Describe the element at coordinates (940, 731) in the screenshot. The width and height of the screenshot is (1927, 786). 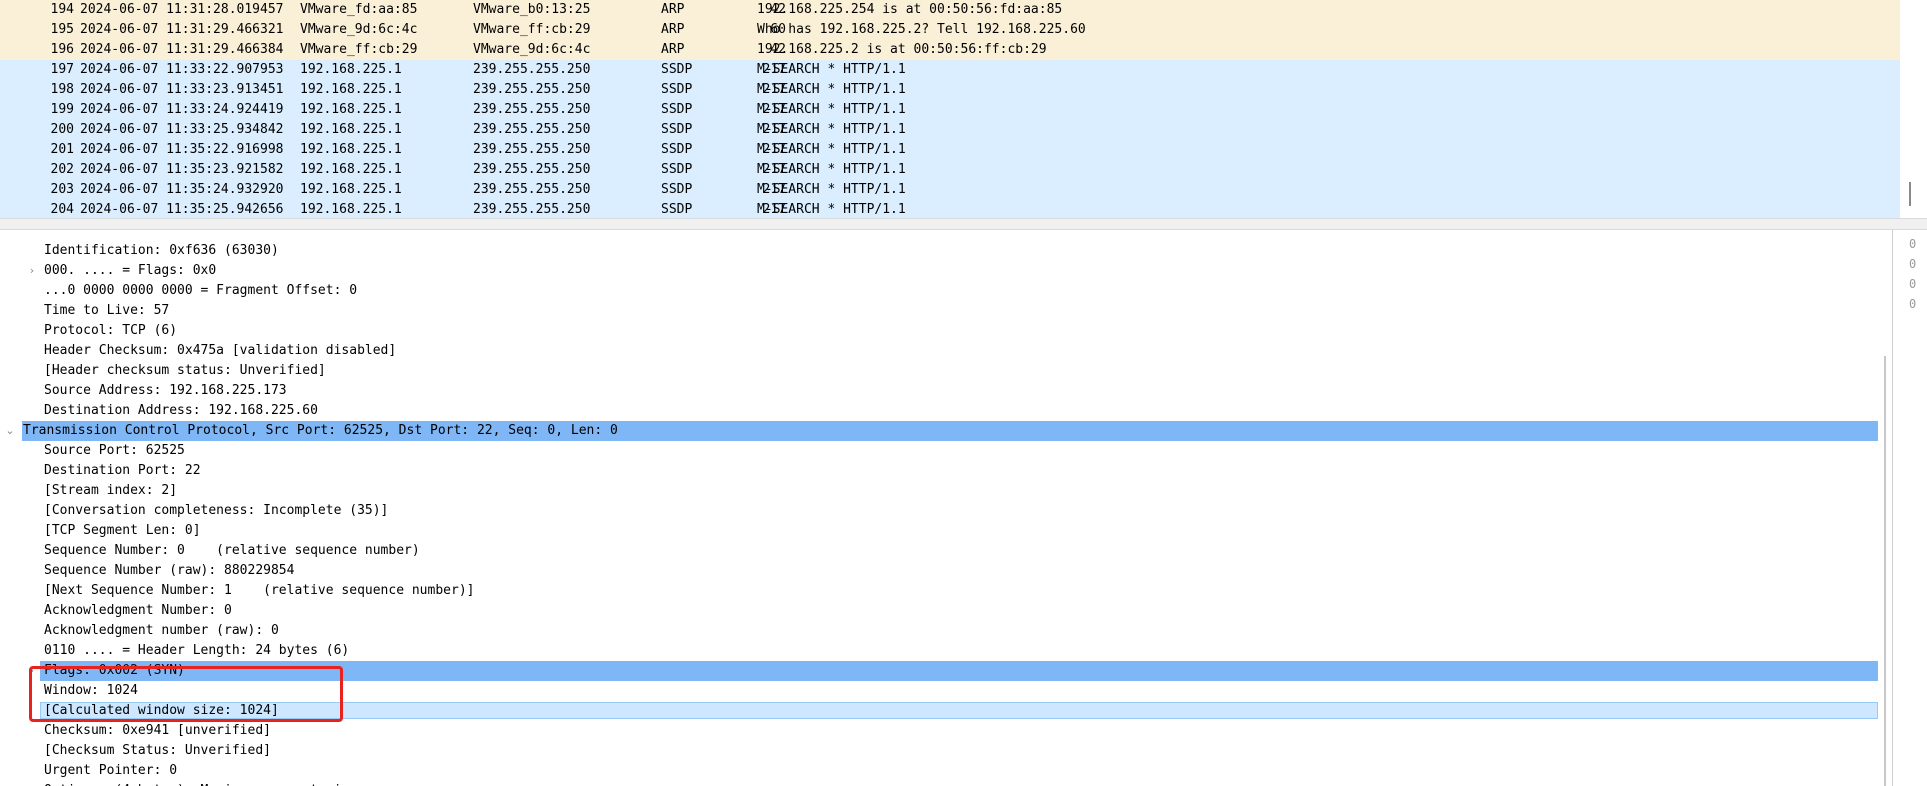
I see `detail-tree-item: Checksum: 0xe941 [unverified]` at that location.